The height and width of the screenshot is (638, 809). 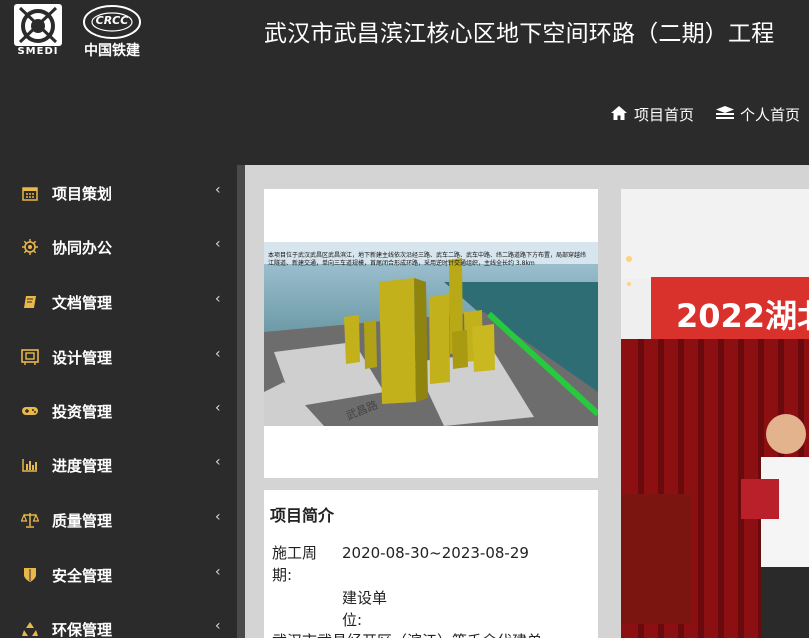 I want to click on gamepad-icon, so click(x=30, y=411).